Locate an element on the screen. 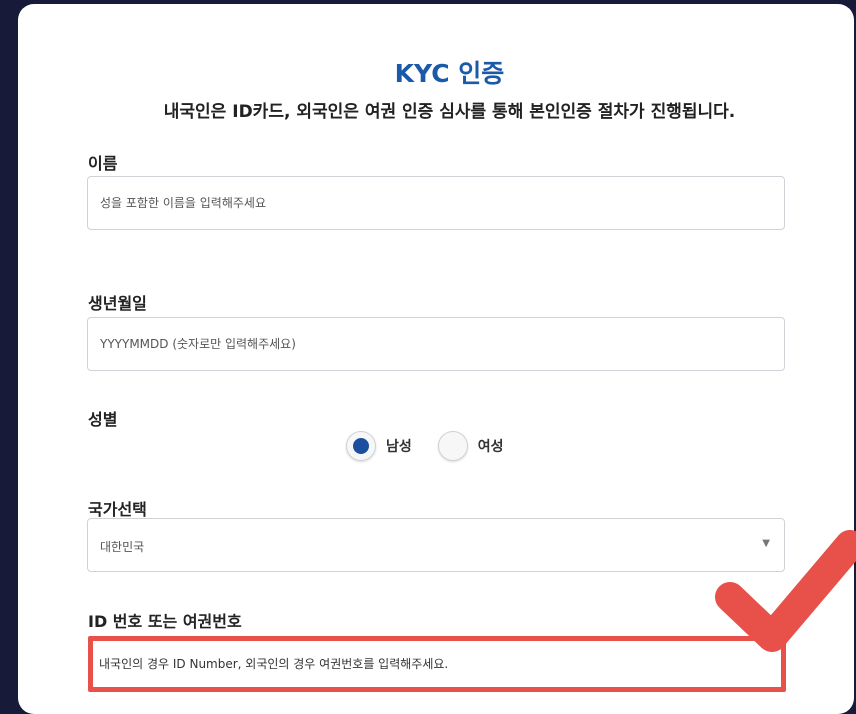  gender-radio-group: 남성 여성 is located at coordinates (438, 446).